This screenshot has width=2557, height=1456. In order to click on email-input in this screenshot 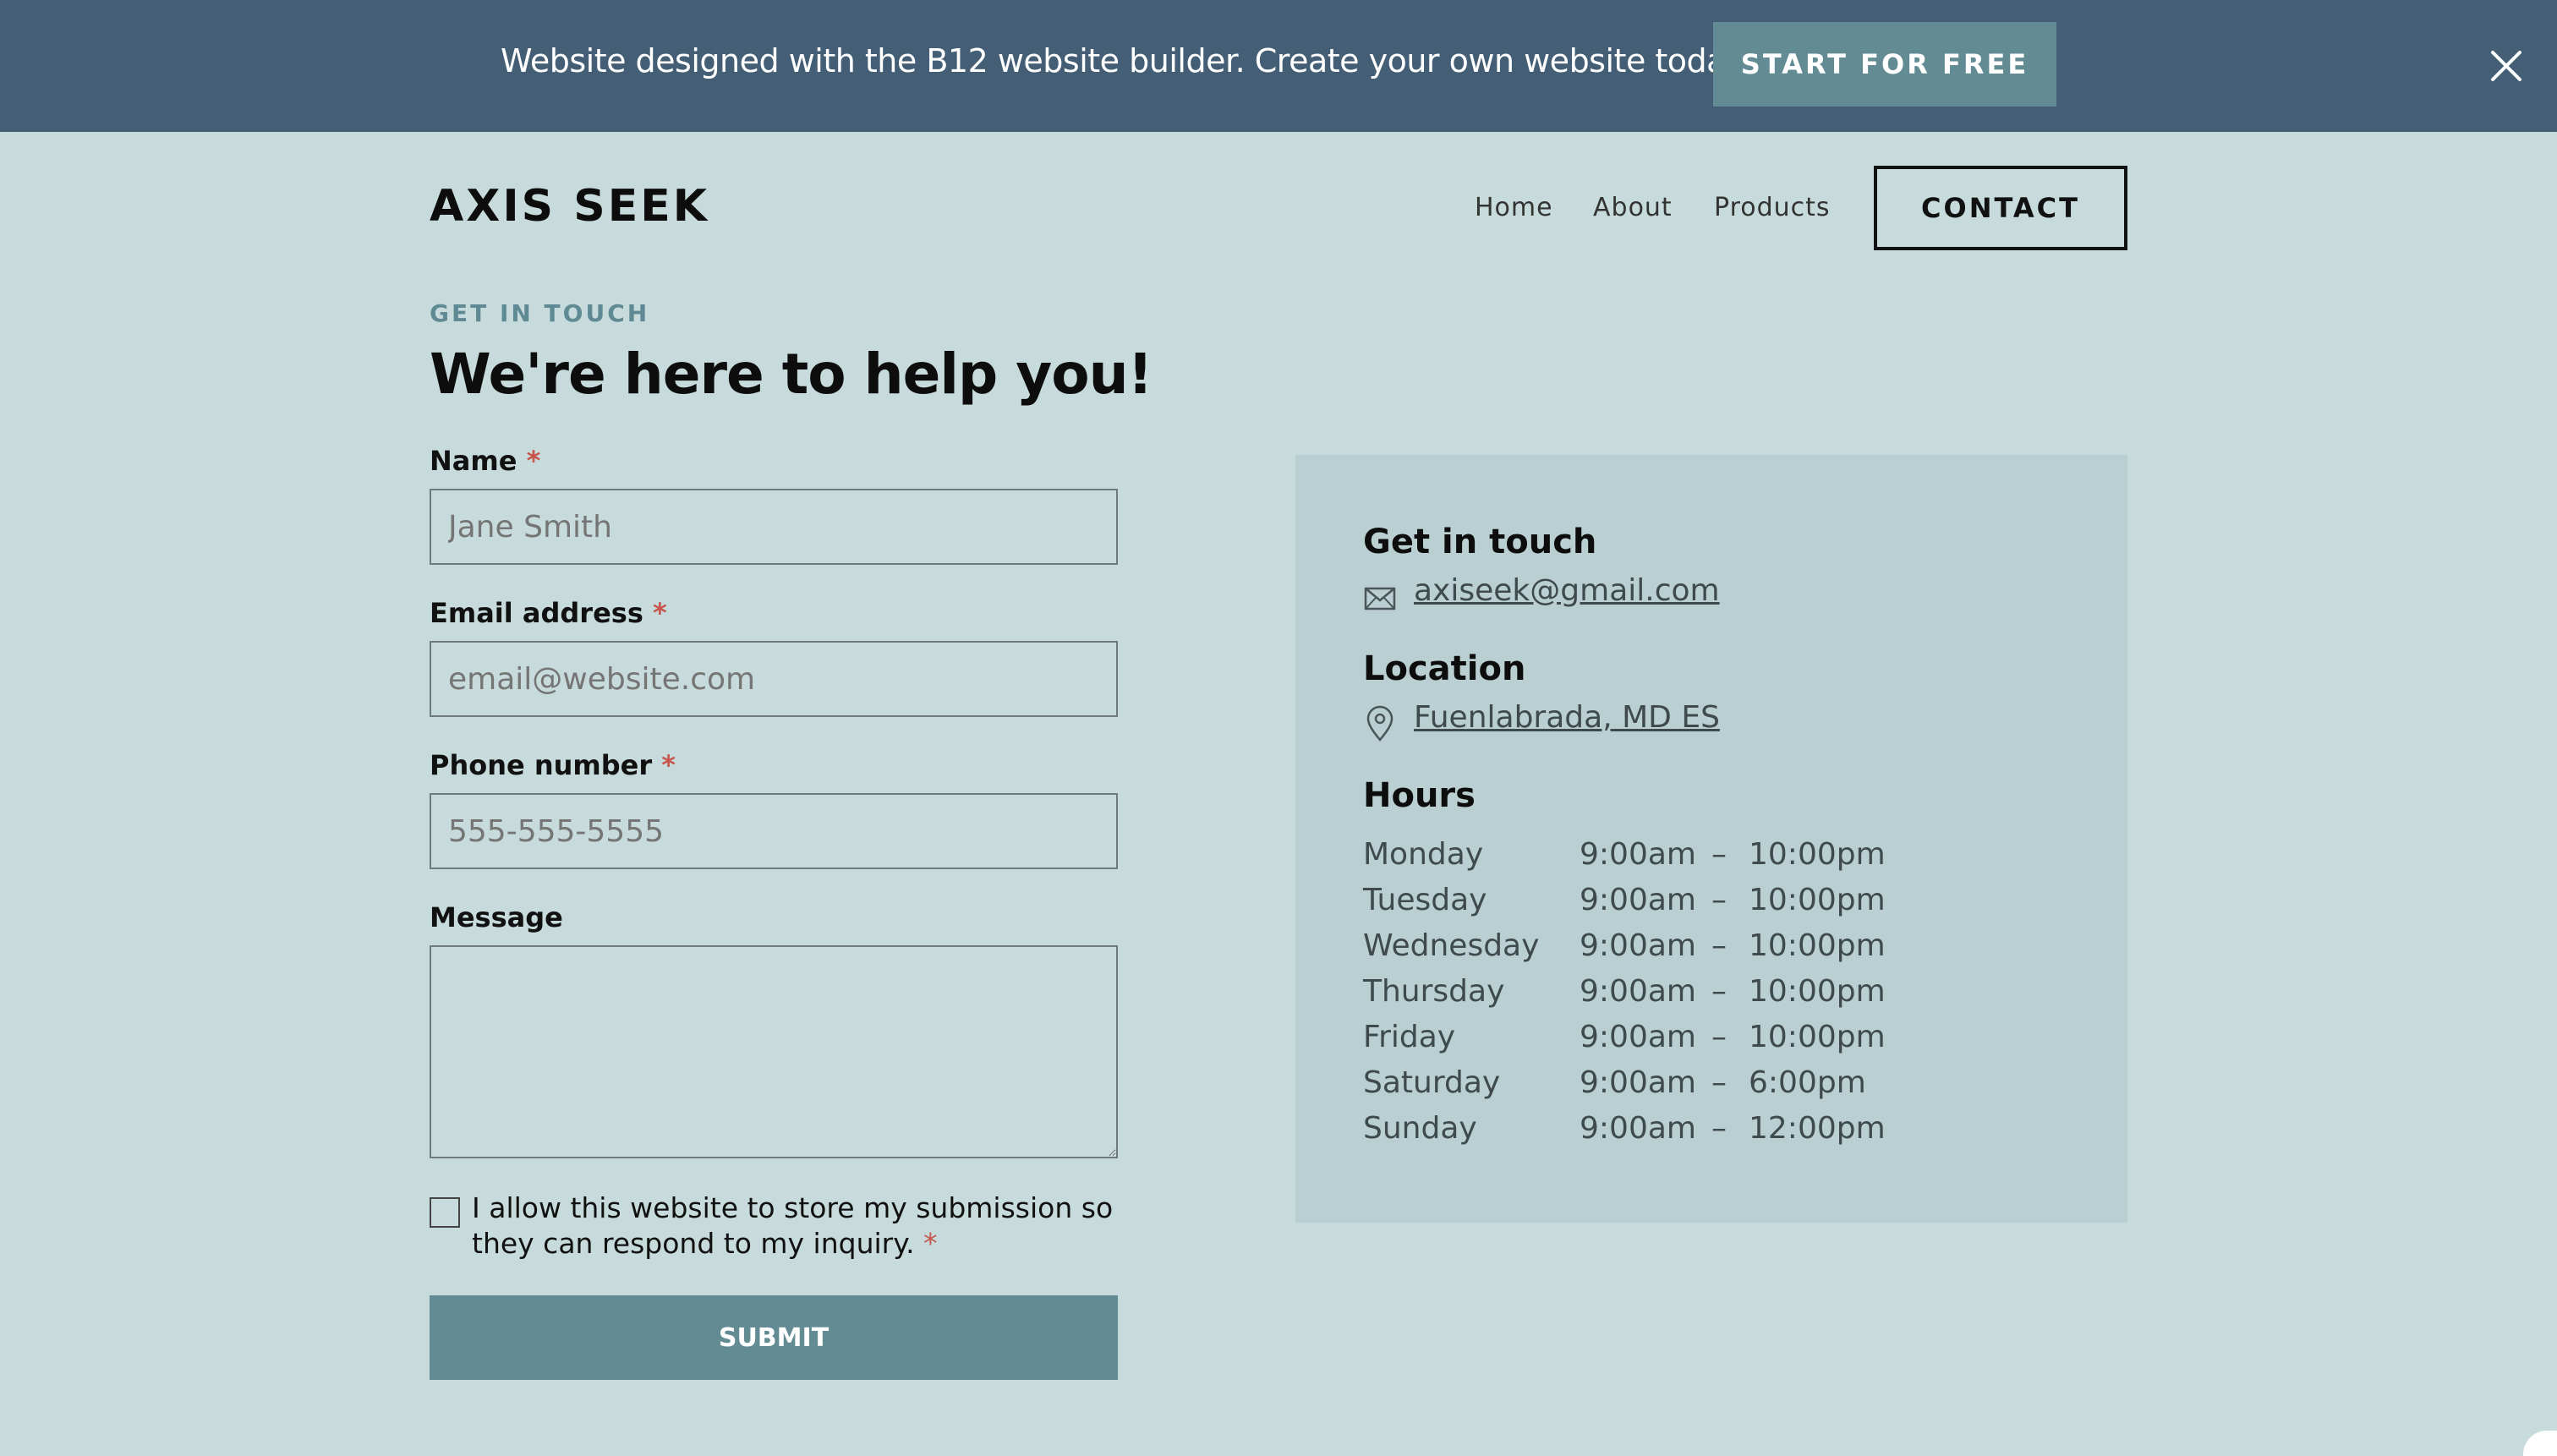, I will do `click(774, 679)`.